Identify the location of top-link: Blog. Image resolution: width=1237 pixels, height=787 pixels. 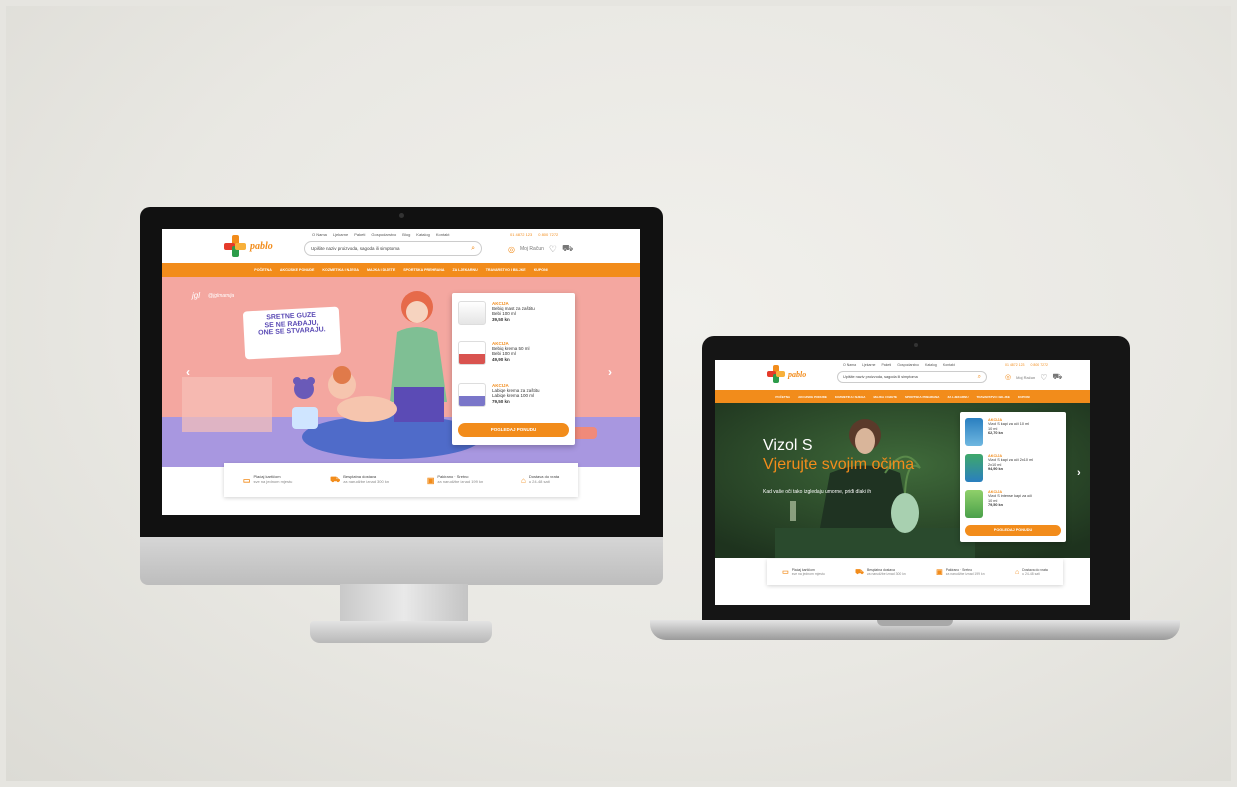
(406, 234).